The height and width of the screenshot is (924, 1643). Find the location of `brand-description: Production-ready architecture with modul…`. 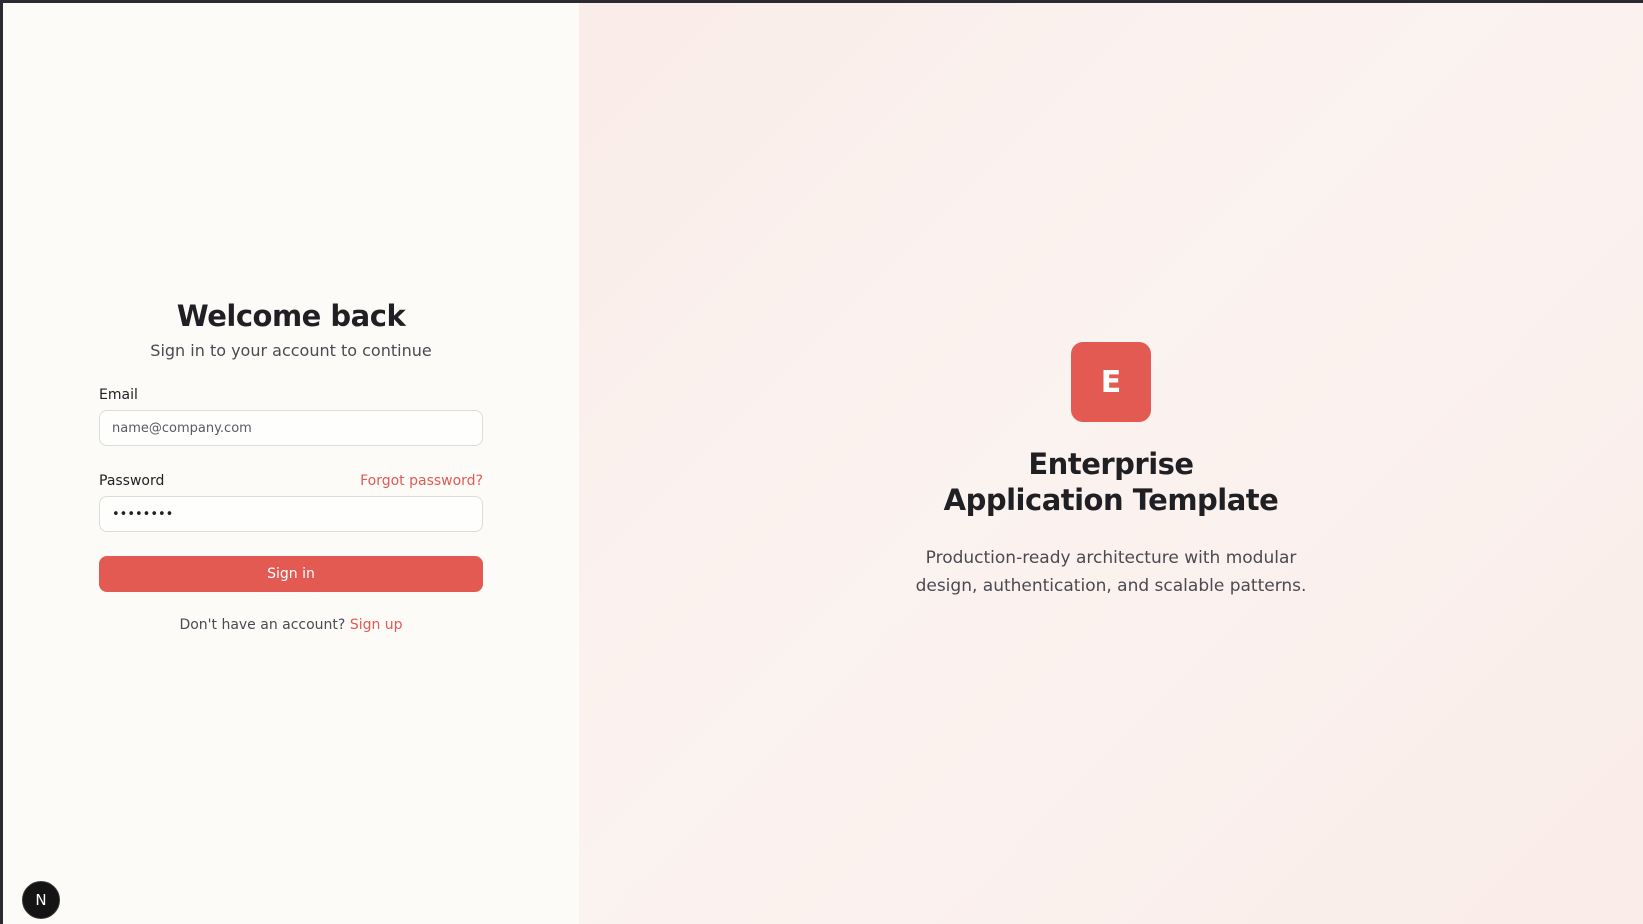

brand-description: Production-ready architecture with modul… is located at coordinates (1111, 572).